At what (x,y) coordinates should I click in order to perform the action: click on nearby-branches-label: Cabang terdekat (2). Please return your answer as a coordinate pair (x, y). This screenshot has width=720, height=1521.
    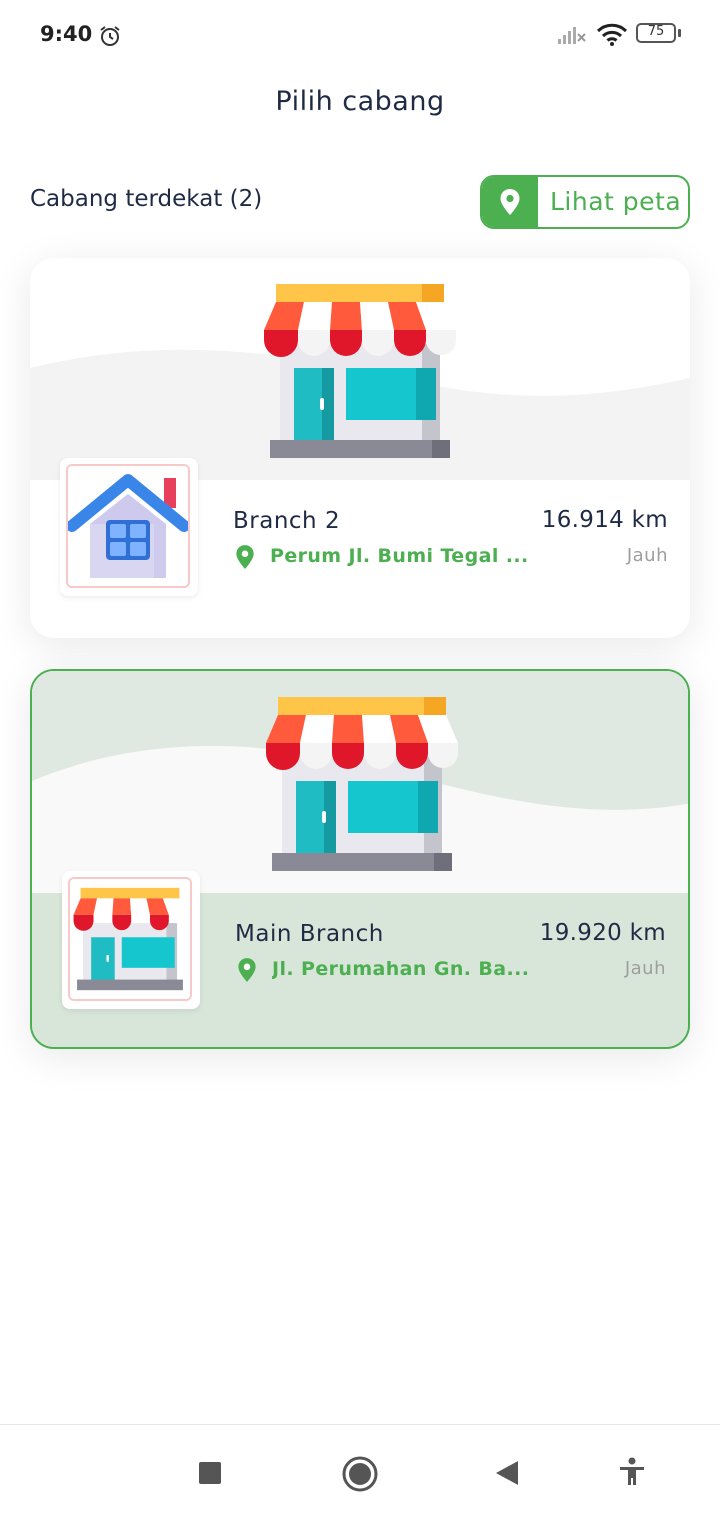
    Looking at the image, I should click on (146, 199).